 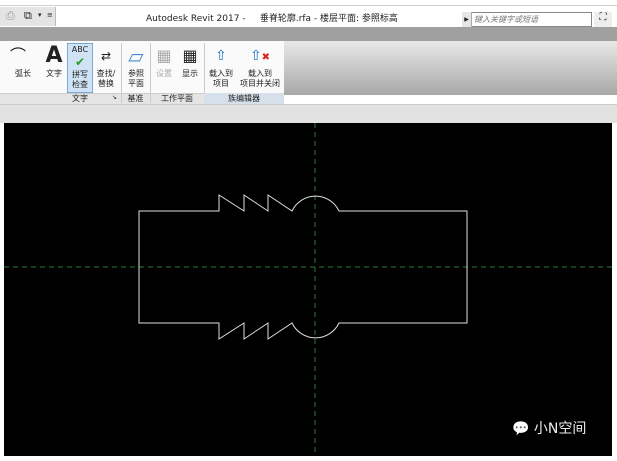 What do you see at coordinates (40, 15) in the screenshot?
I see `dropdown-icon: ▾` at bounding box center [40, 15].